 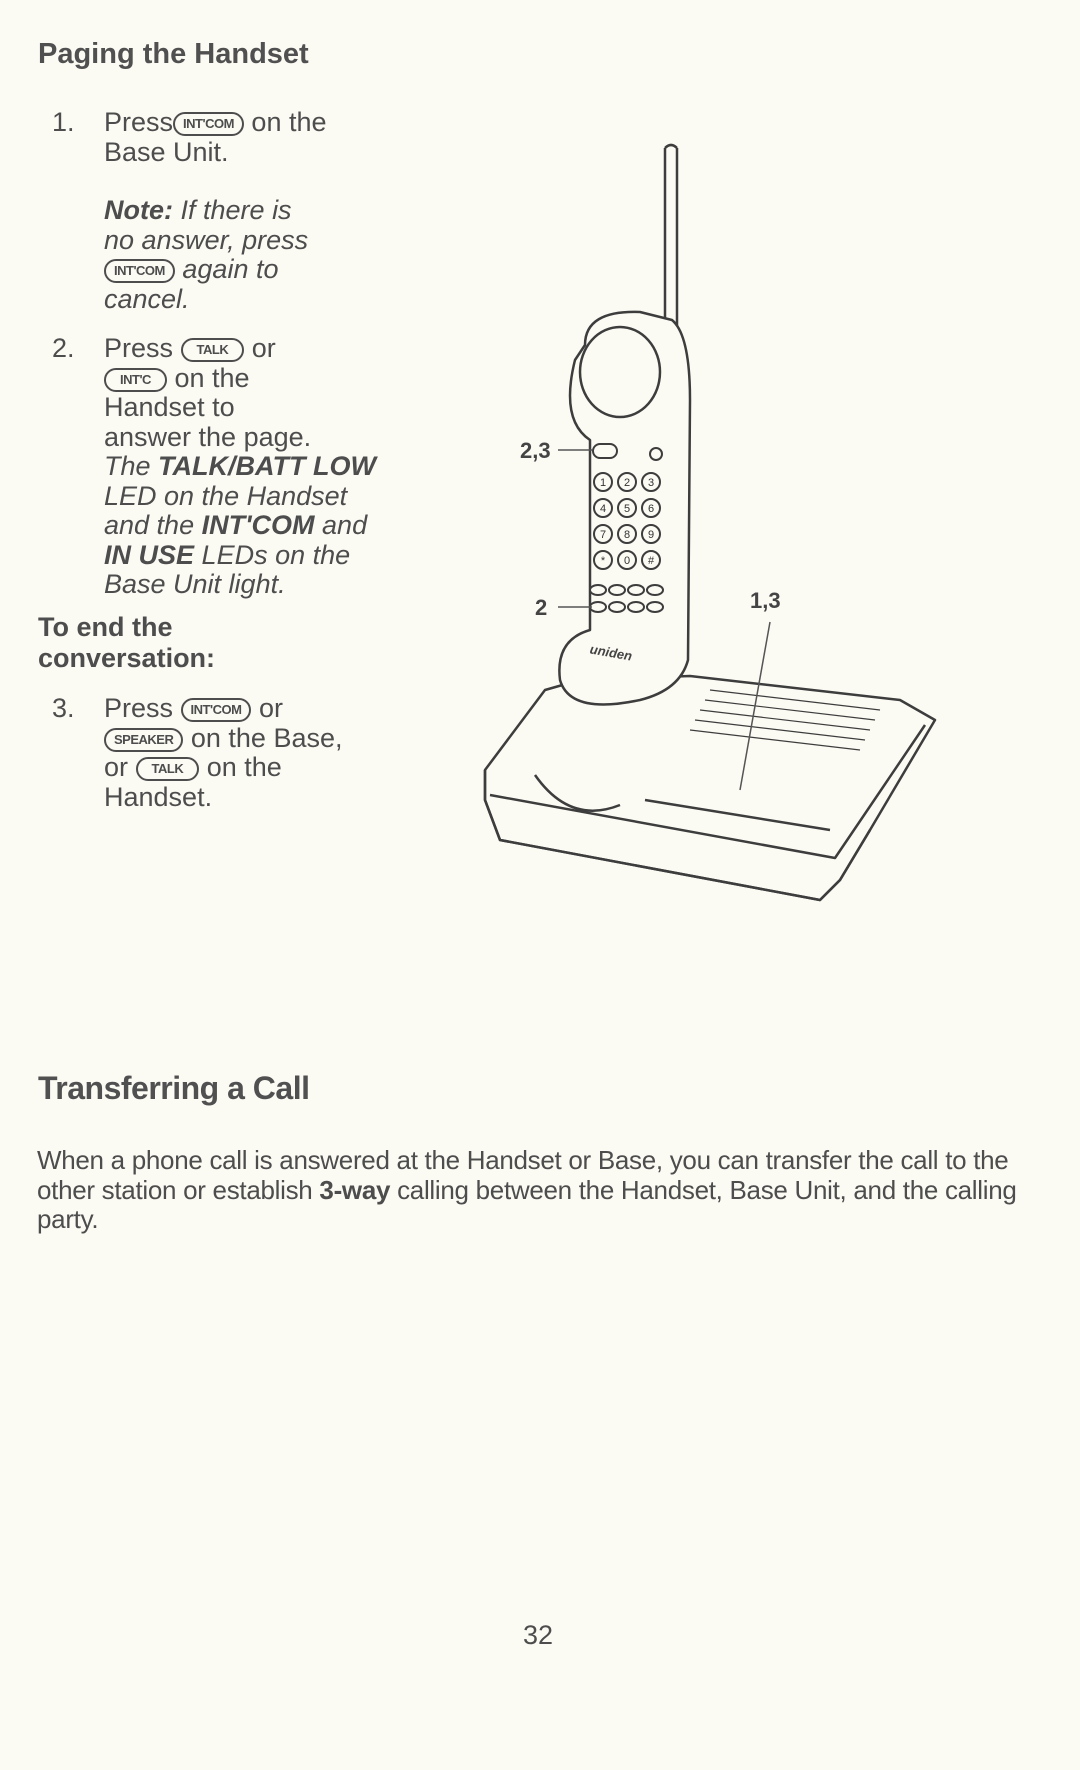 I want to click on keypad-label: 4, so click(x=603, y=509).